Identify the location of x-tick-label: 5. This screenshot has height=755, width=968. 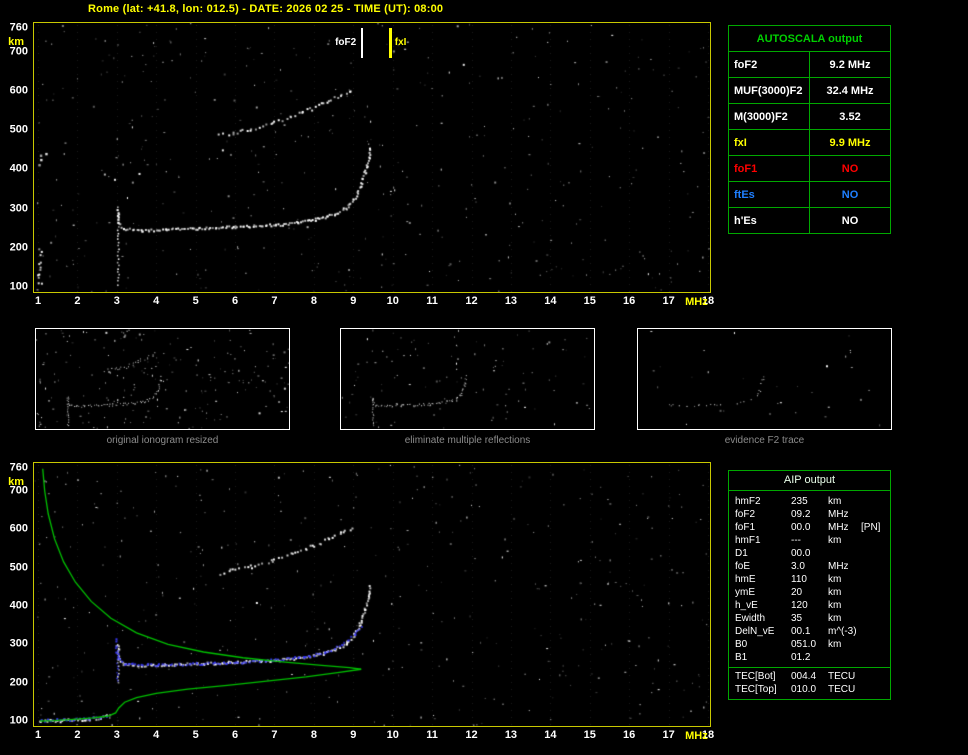
(195, 301).